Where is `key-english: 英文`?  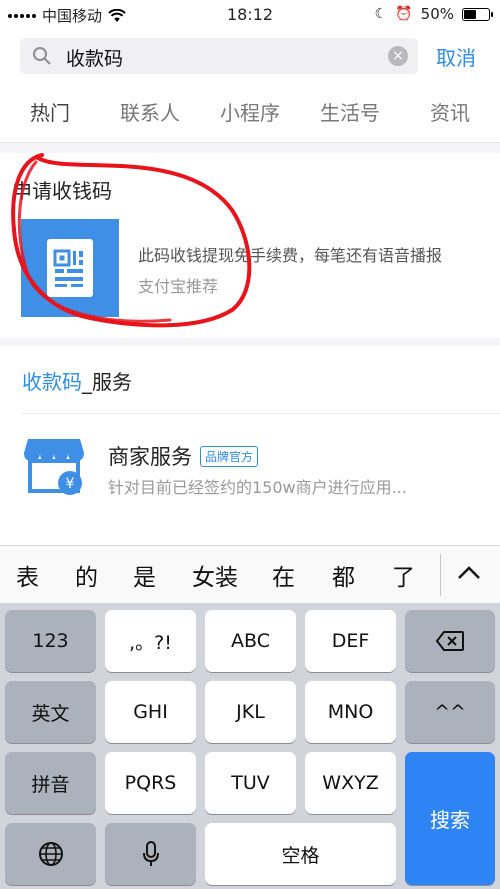
key-english: 英文 is located at coordinates (50, 712).